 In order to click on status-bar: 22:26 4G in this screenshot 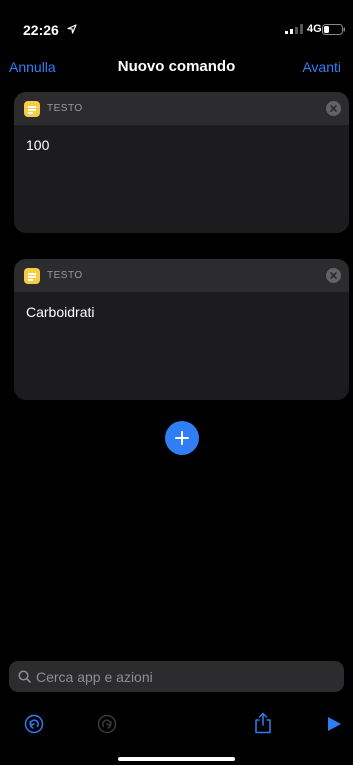, I will do `click(176, 22)`.